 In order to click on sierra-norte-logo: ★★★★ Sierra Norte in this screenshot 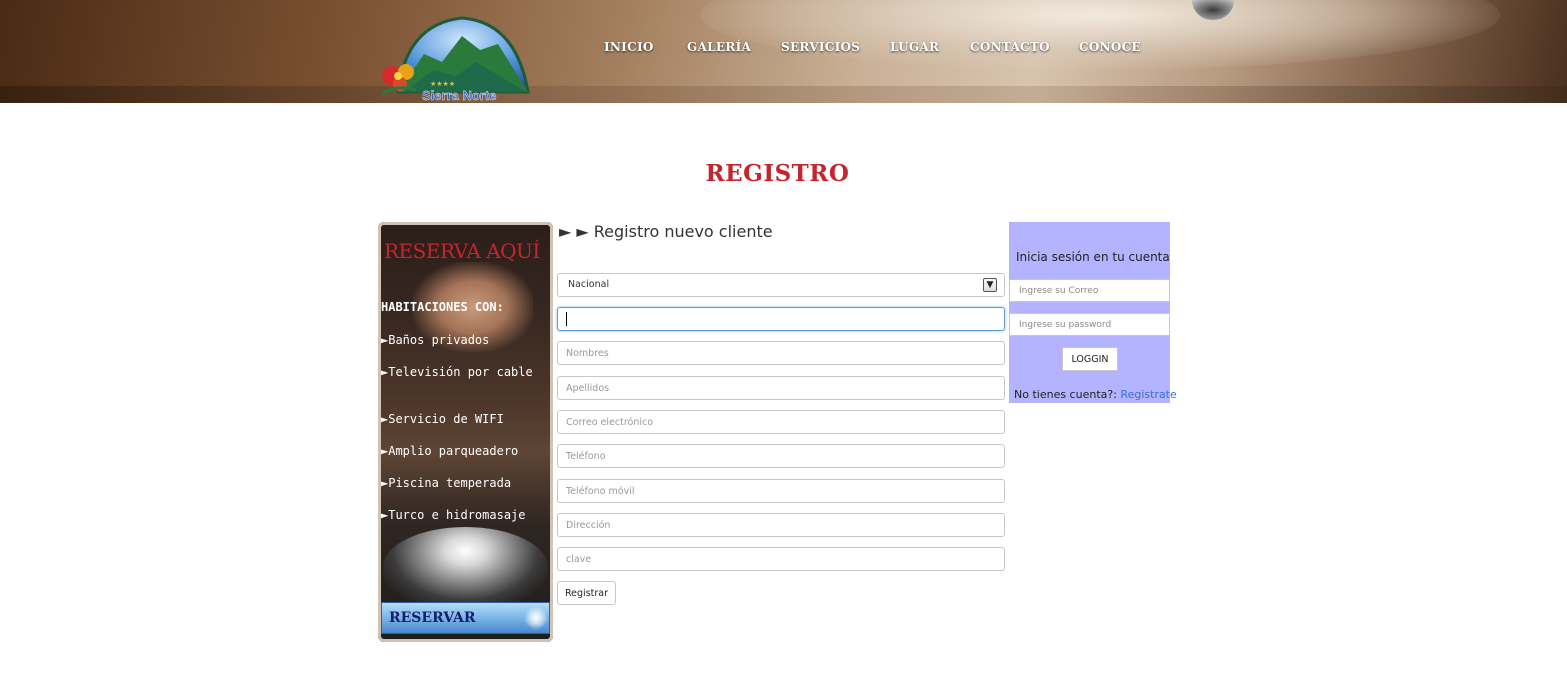, I will do `click(456, 58)`.